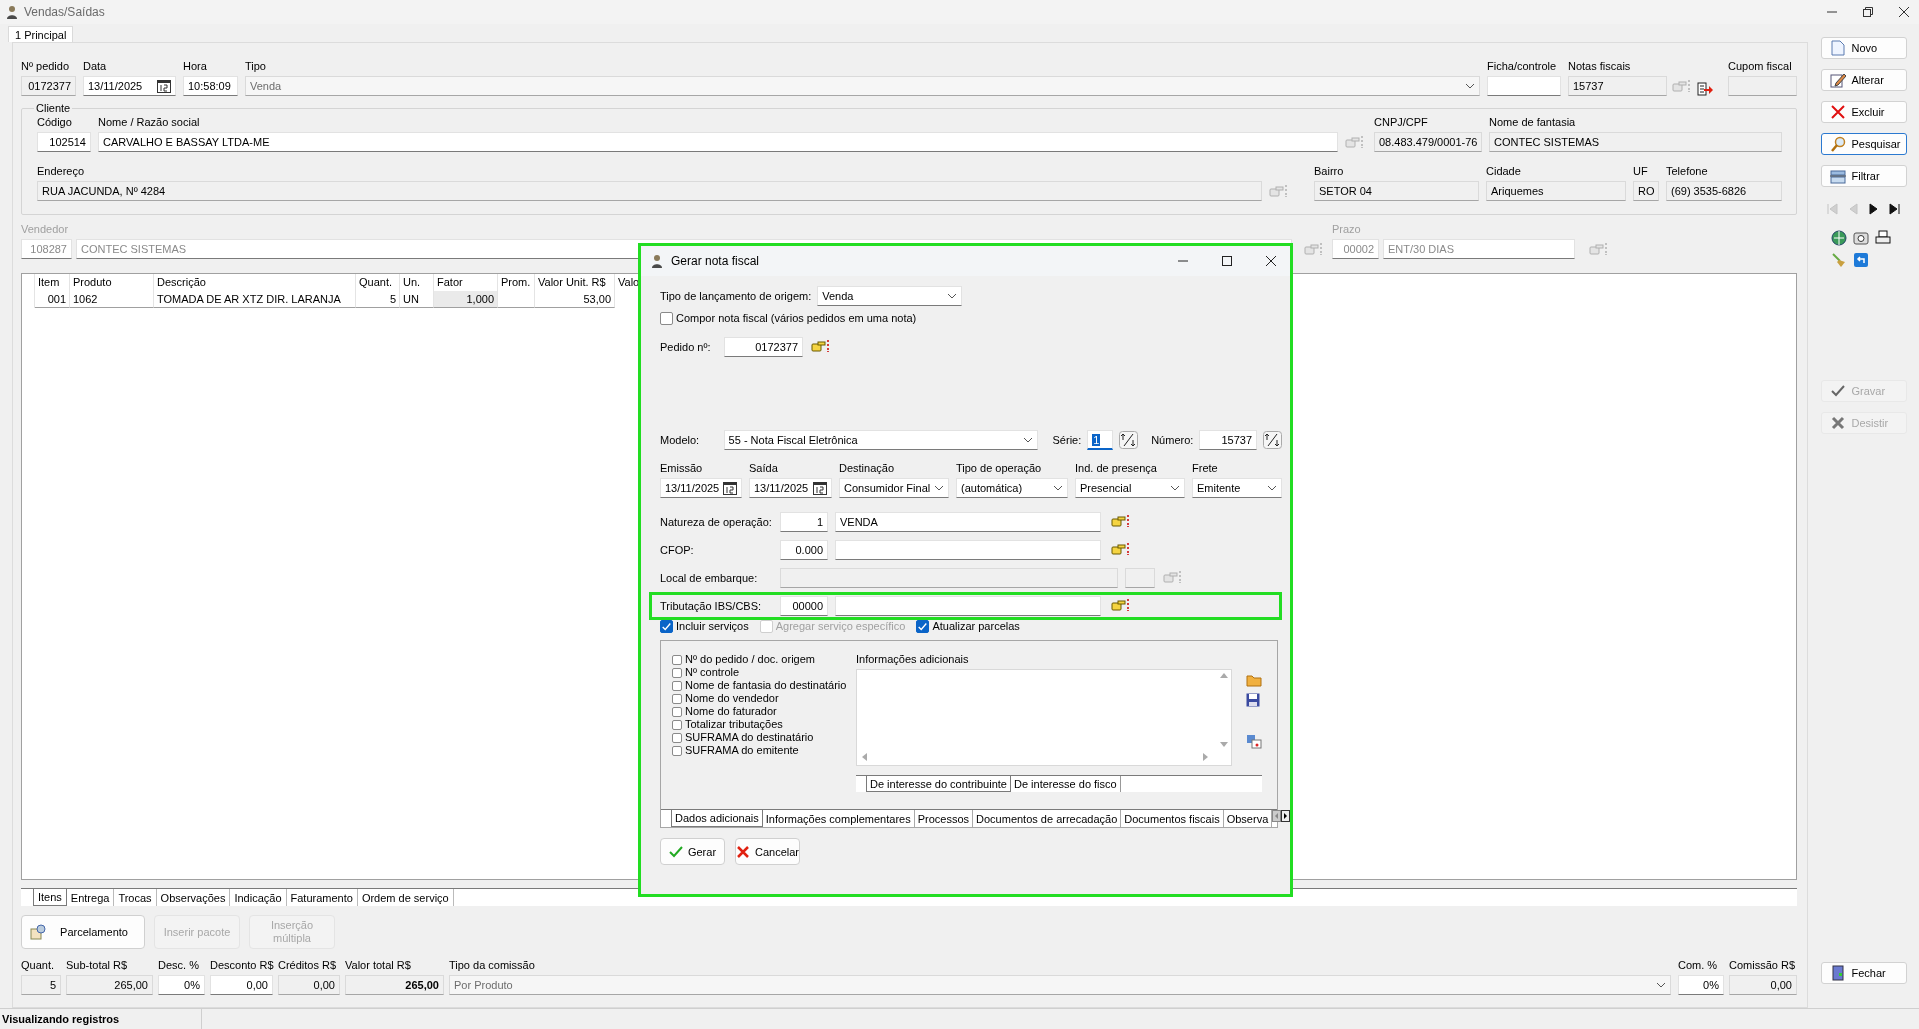 The image size is (1919, 1029). Describe the element at coordinates (1504, 171) in the screenshot. I see `field-label: Cidade` at that location.